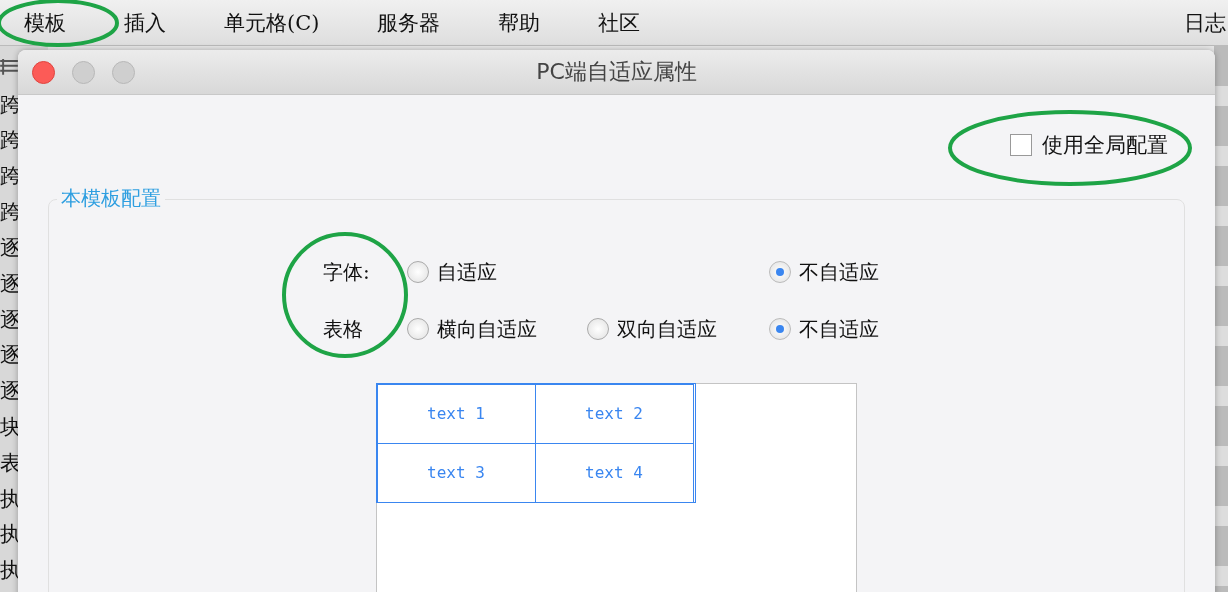 The image size is (1228, 592). What do you see at coordinates (409, 22) in the screenshot?
I see `menu-item: 服务器` at bounding box center [409, 22].